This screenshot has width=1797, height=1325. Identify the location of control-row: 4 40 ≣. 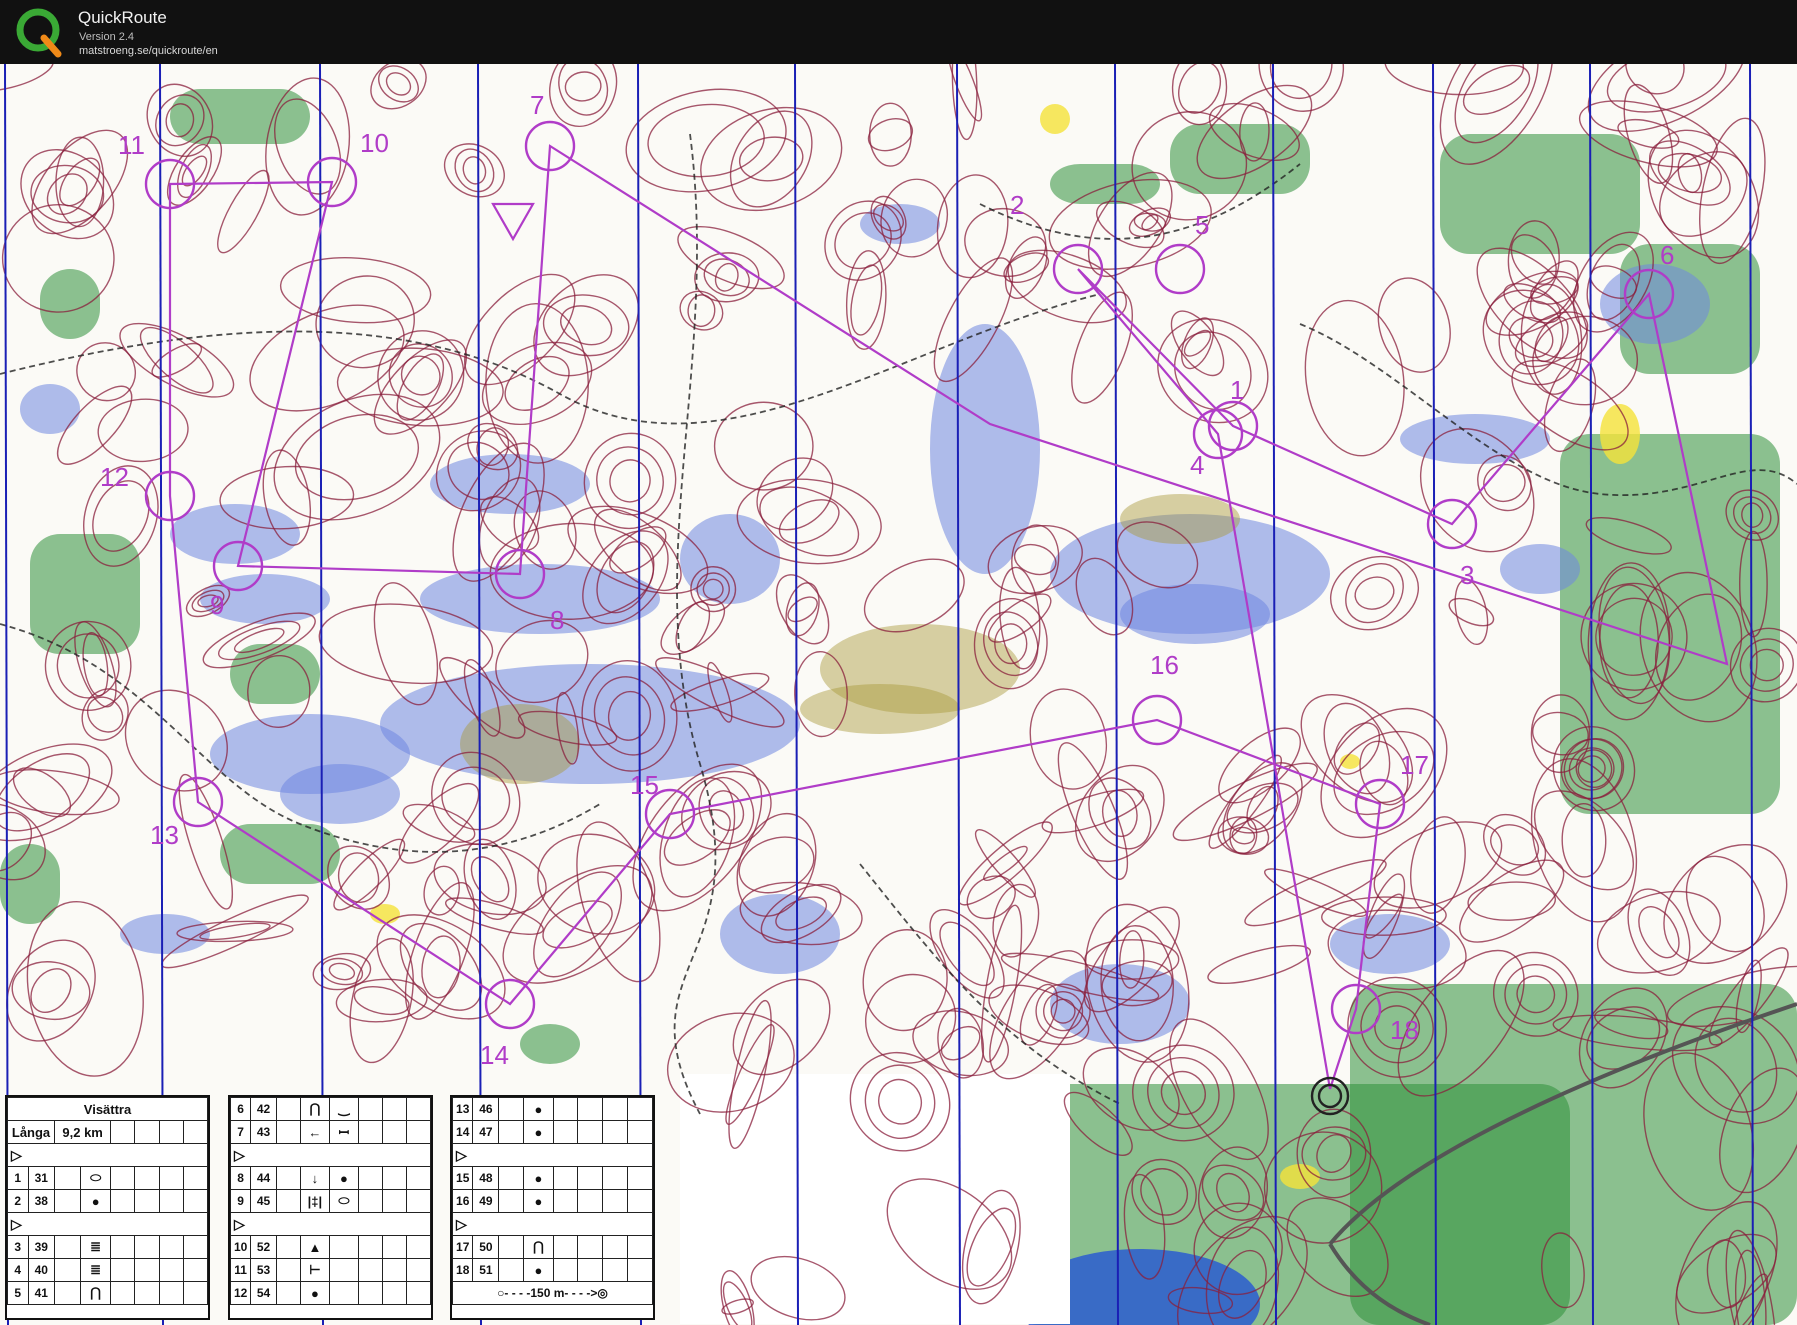
(108, 1270).